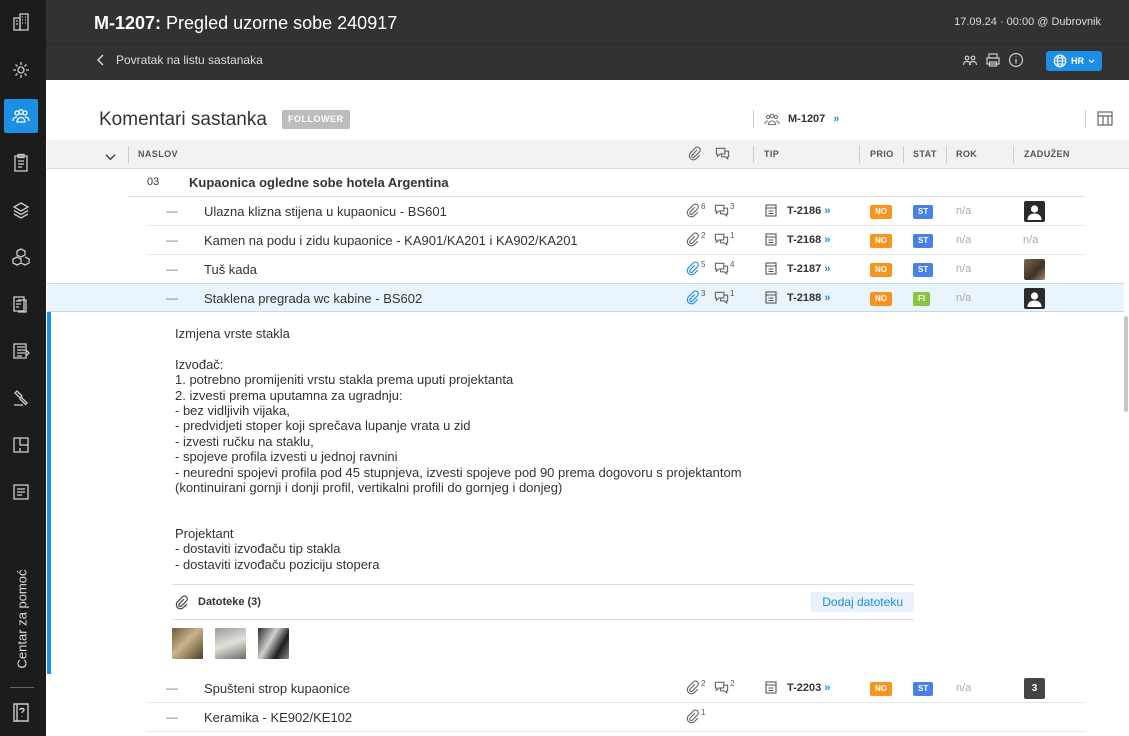 The height and width of the screenshot is (736, 1129). What do you see at coordinates (21, 210) in the screenshot?
I see `layers-icon` at bounding box center [21, 210].